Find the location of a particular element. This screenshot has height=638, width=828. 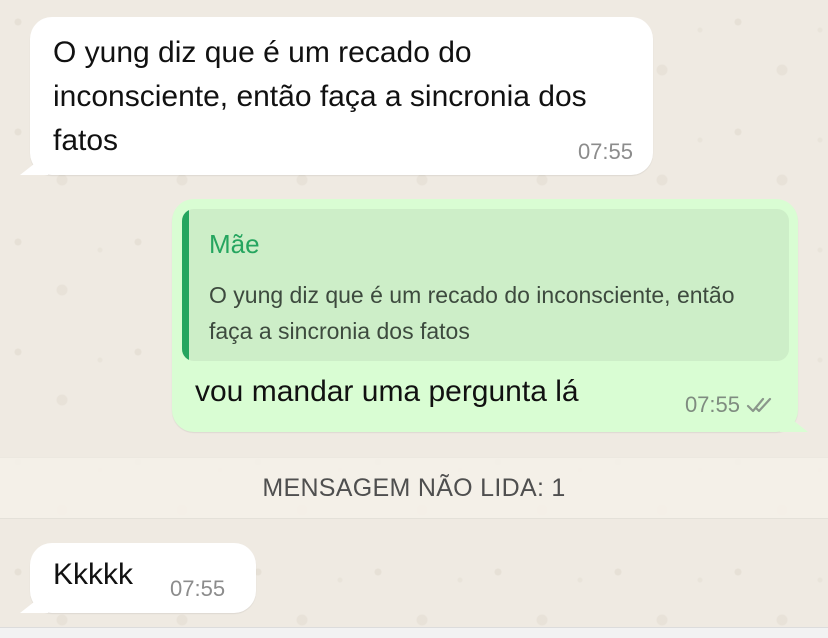

input-bar-edge is located at coordinates (414, 632).